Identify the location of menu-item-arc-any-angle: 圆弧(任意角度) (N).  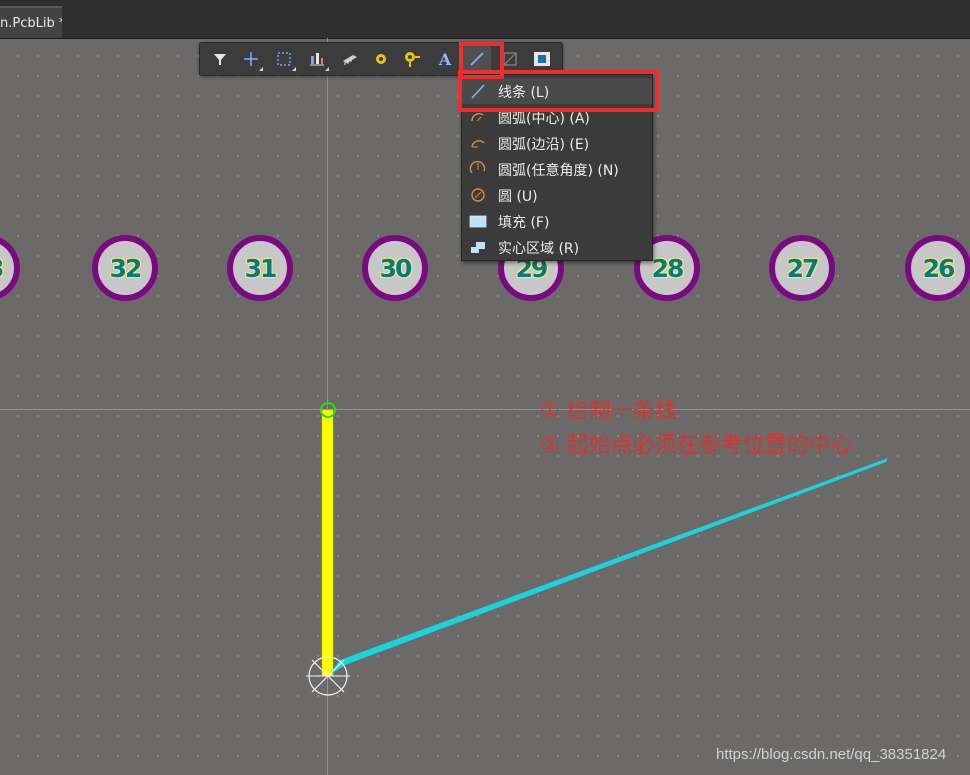
(557, 169).